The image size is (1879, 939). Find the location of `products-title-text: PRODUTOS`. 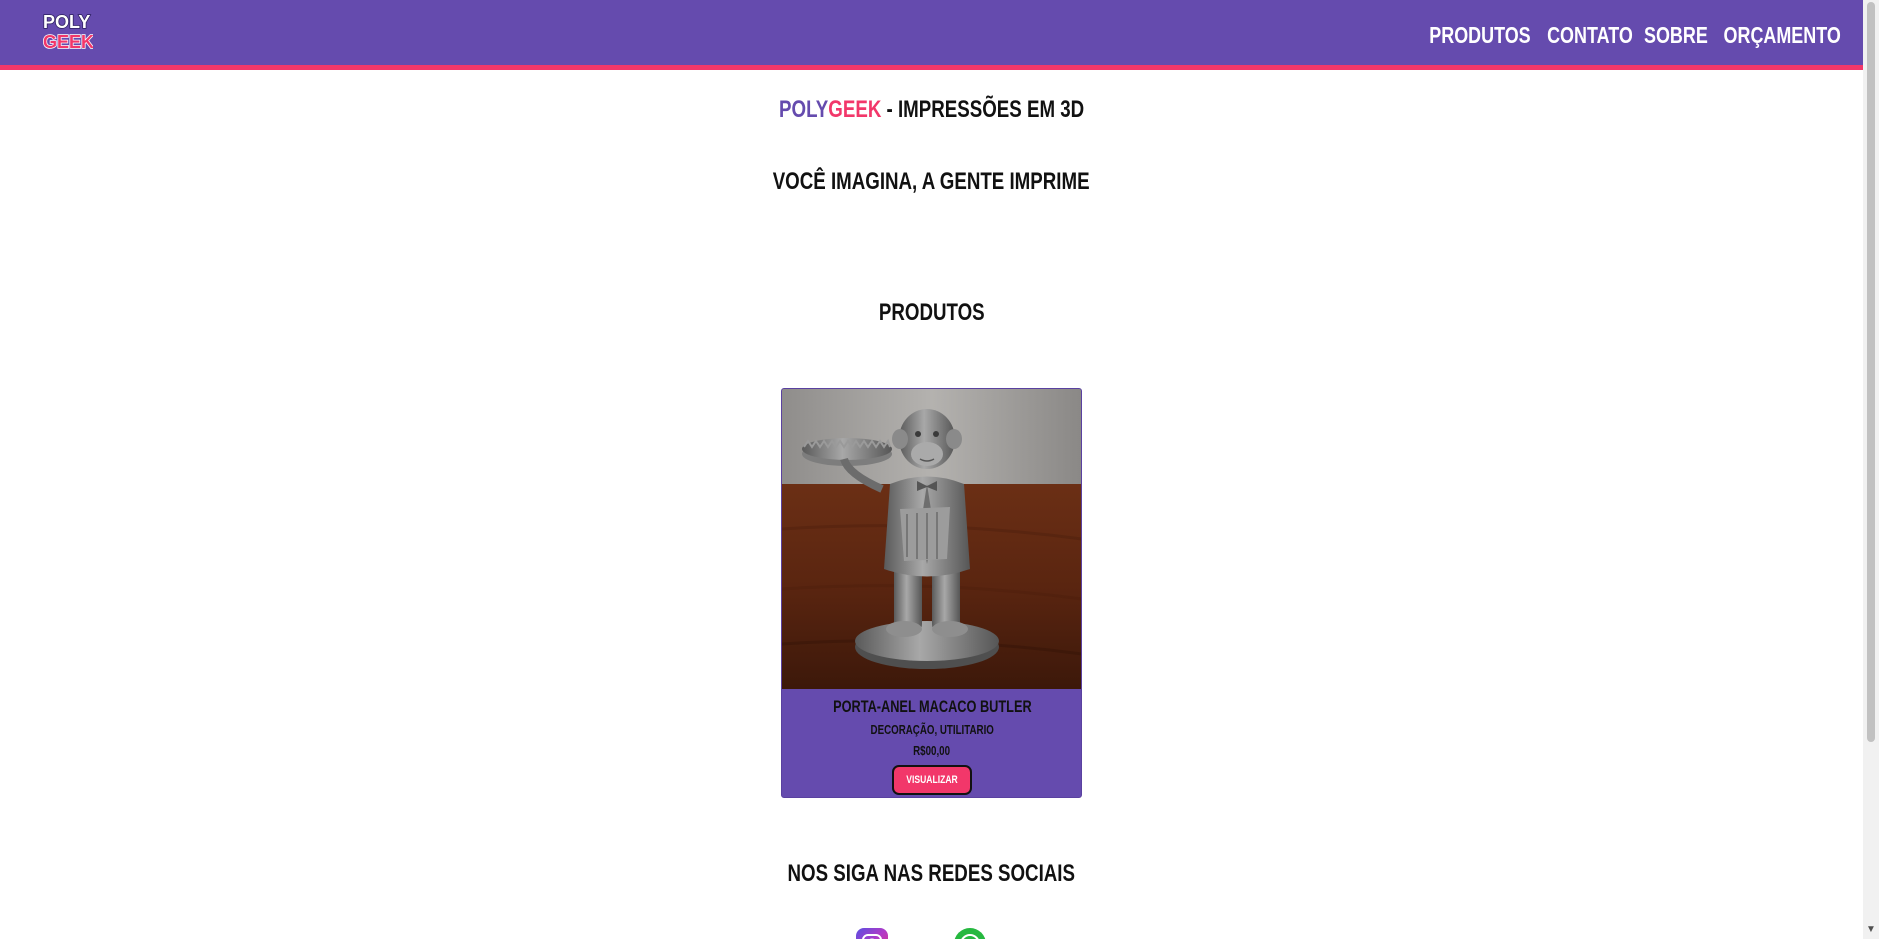

products-title-text: PRODUTOS is located at coordinates (931, 312).